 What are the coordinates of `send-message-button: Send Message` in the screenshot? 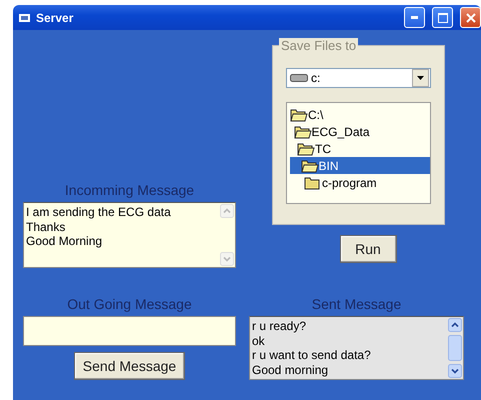 It's located at (129, 366).